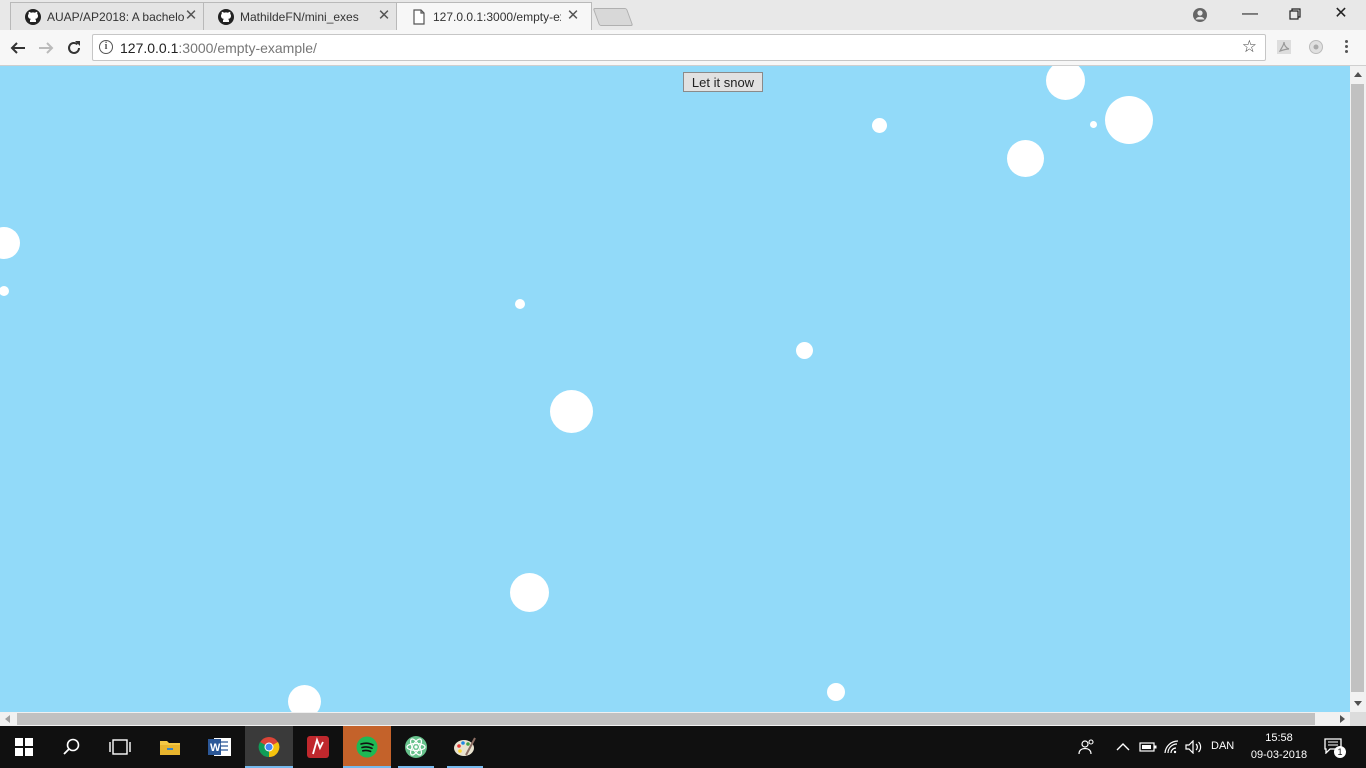 Image resolution: width=1366 pixels, height=768 pixels. I want to click on tab-mini-exes: MathildeFN/mini_exes ✕, so click(303, 16).